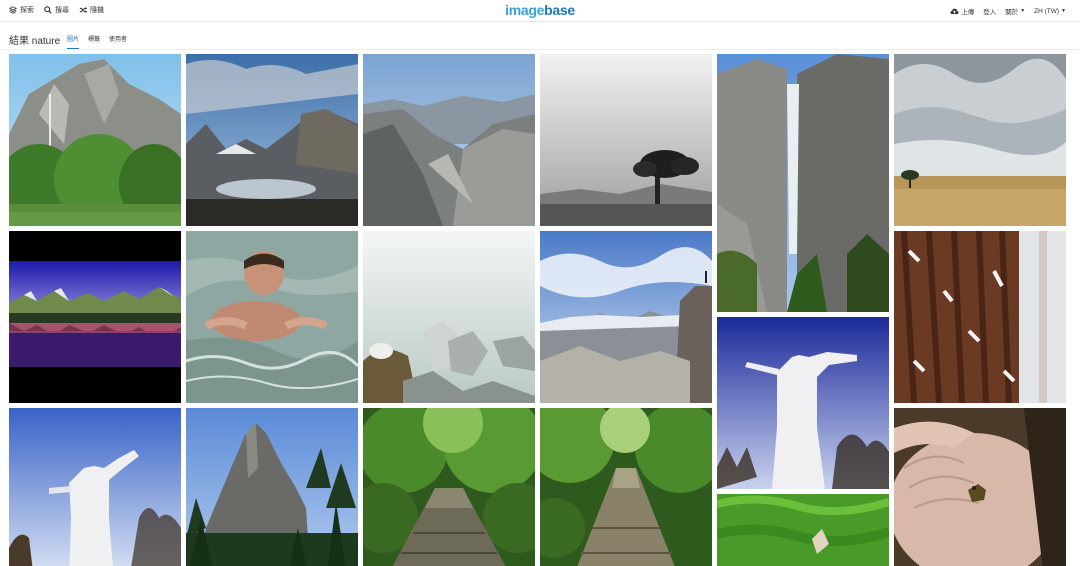 The image size is (1080, 566). Describe the element at coordinates (94, 41) in the screenshot. I see `tab-tags: 標籤` at that location.